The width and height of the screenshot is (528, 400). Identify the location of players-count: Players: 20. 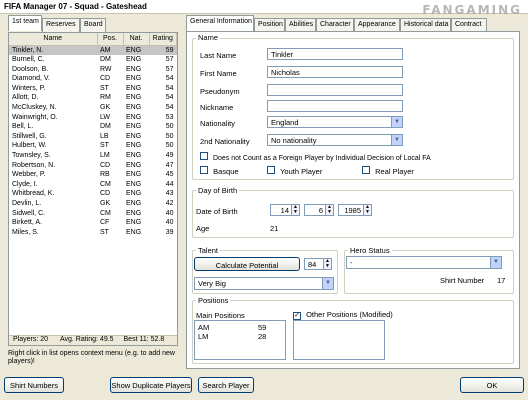
(31, 339).